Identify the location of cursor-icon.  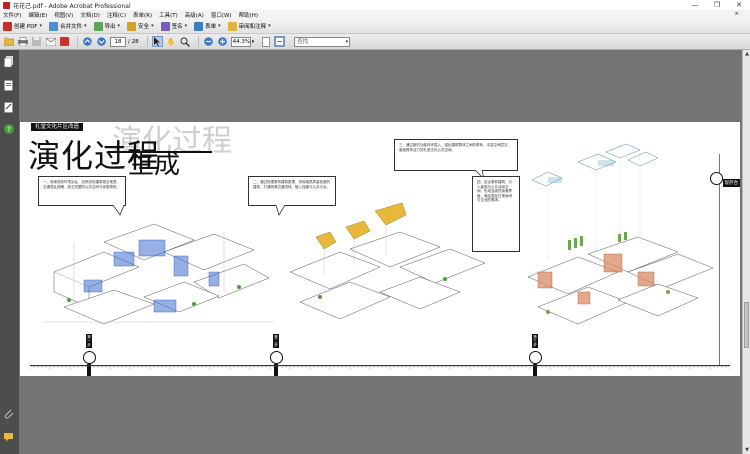
(157, 41).